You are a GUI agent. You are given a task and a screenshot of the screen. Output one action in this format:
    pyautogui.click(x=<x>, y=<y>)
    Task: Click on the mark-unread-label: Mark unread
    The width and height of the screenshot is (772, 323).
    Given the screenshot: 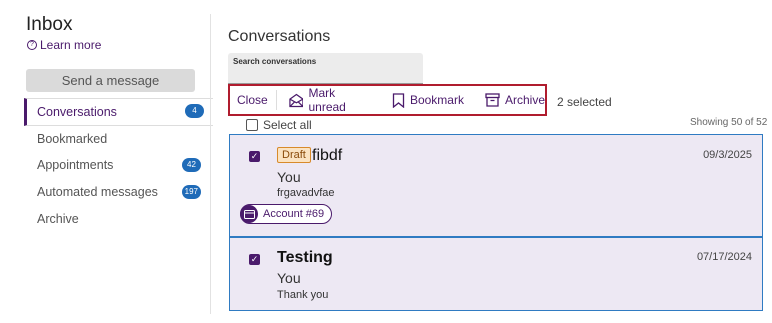 What is the action you would take?
    pyautogui.click(x=327, y=100)
    